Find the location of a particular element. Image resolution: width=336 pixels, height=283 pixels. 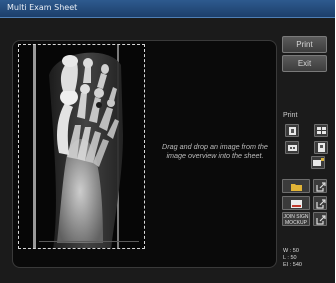

print-layout-1x1-icon is located at coordinates (292, 131).